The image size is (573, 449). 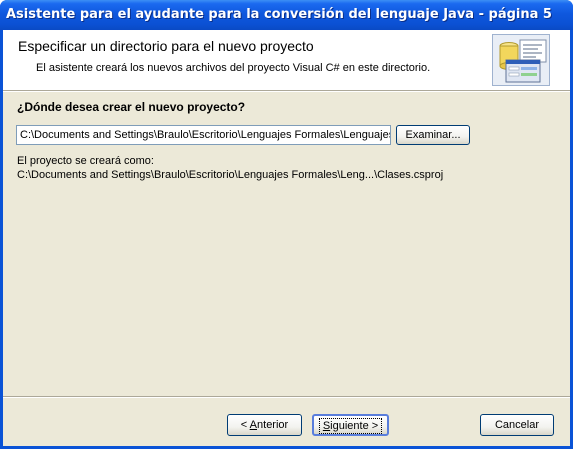 What do you see at coordinates (286, 397) in the screenshot?
I see `footer-divider-highlight` at bounding box center [286, 397].